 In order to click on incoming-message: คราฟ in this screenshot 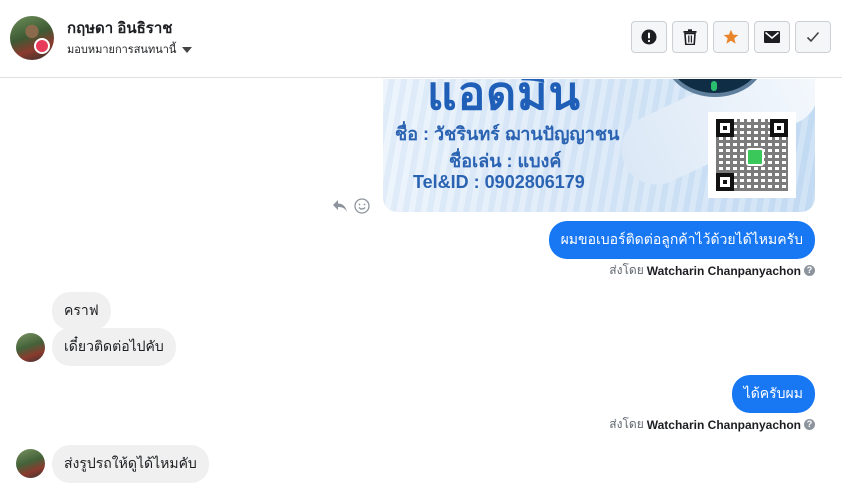, I will do `click(81, 311)`.